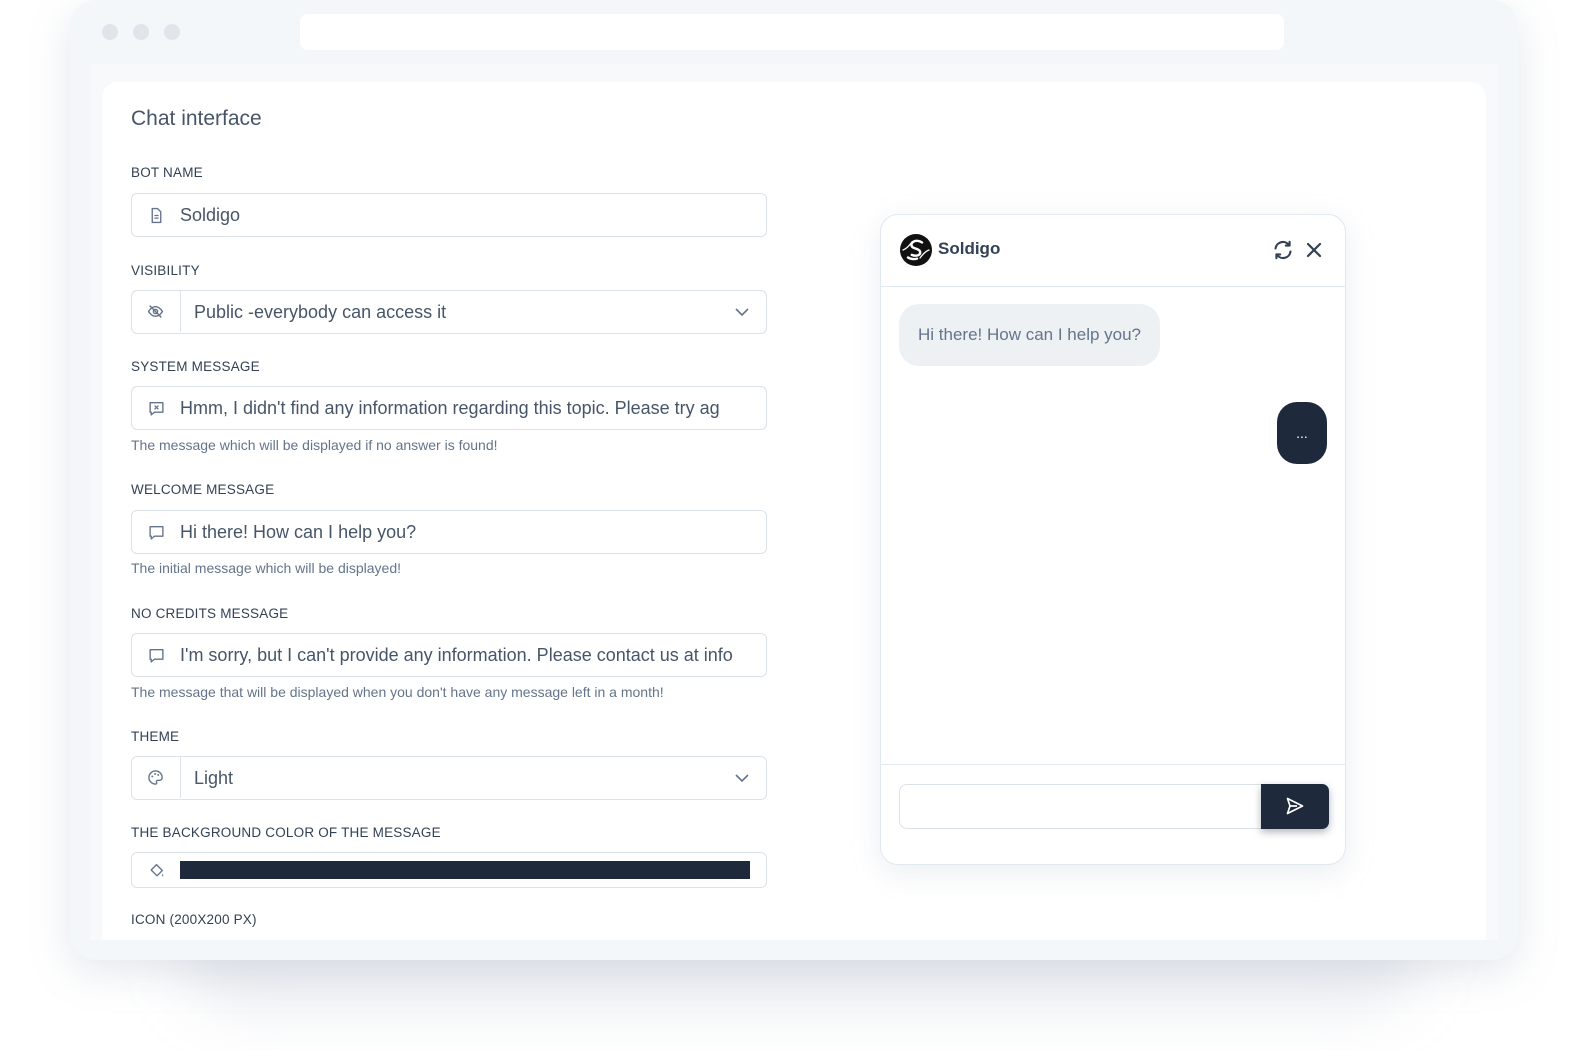 This screenshot has width=1584, height=1050. Describe the element at coordinates (449, 532) in the screenshot. I see `welcome-message-field: Hi there! How can I help you?` at that location.